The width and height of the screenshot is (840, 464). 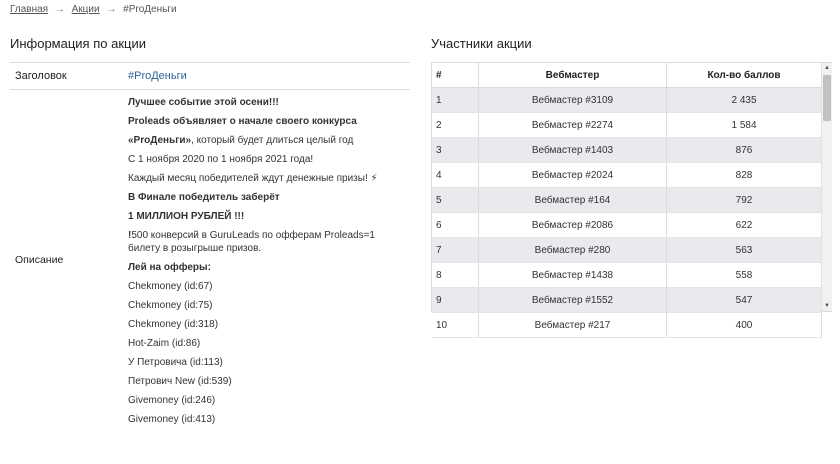 I want to click on row-num: 4, so click(x=455, y=175).